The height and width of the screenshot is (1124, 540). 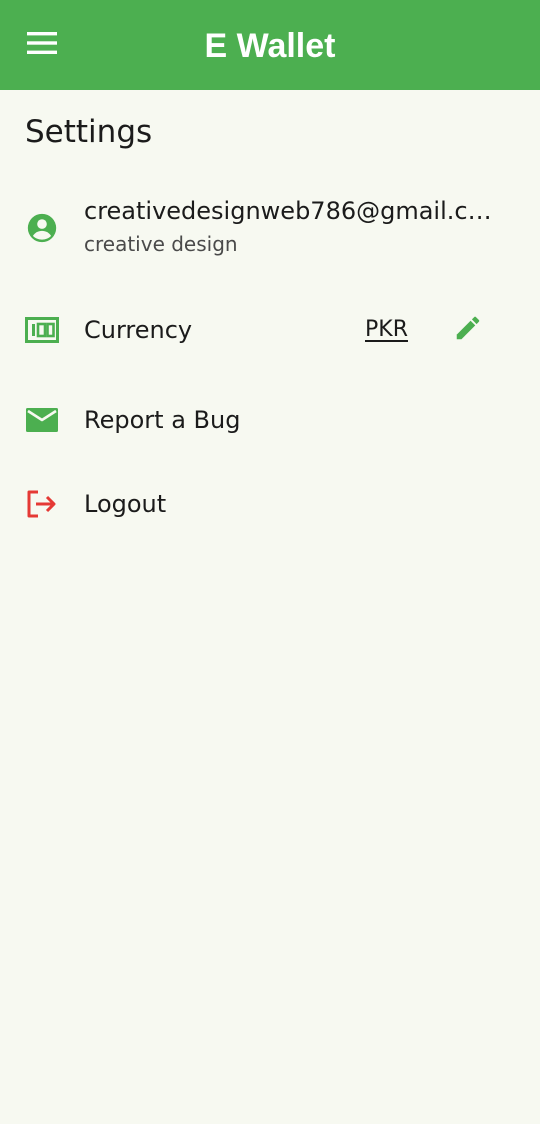 I want to click on page-title: Settings, so click(x=89, y=132).